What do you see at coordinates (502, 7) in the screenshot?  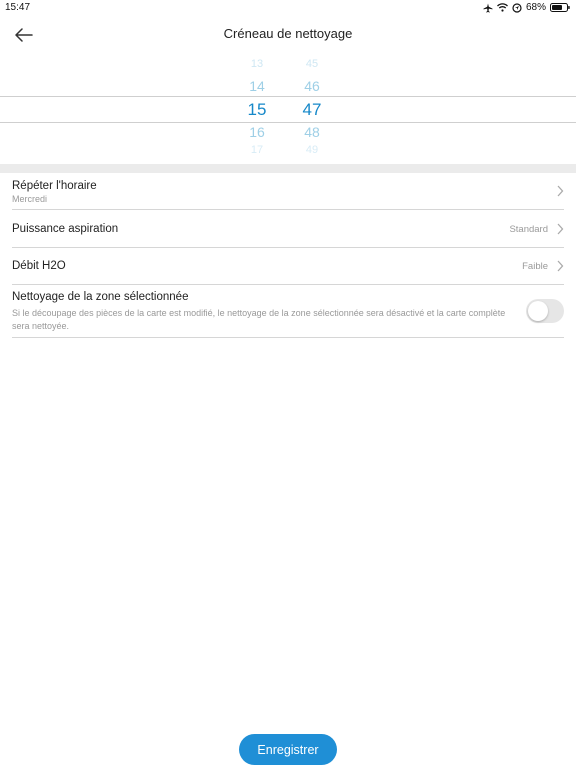 I see `wifi-icon` at bounding box center [502, 7].